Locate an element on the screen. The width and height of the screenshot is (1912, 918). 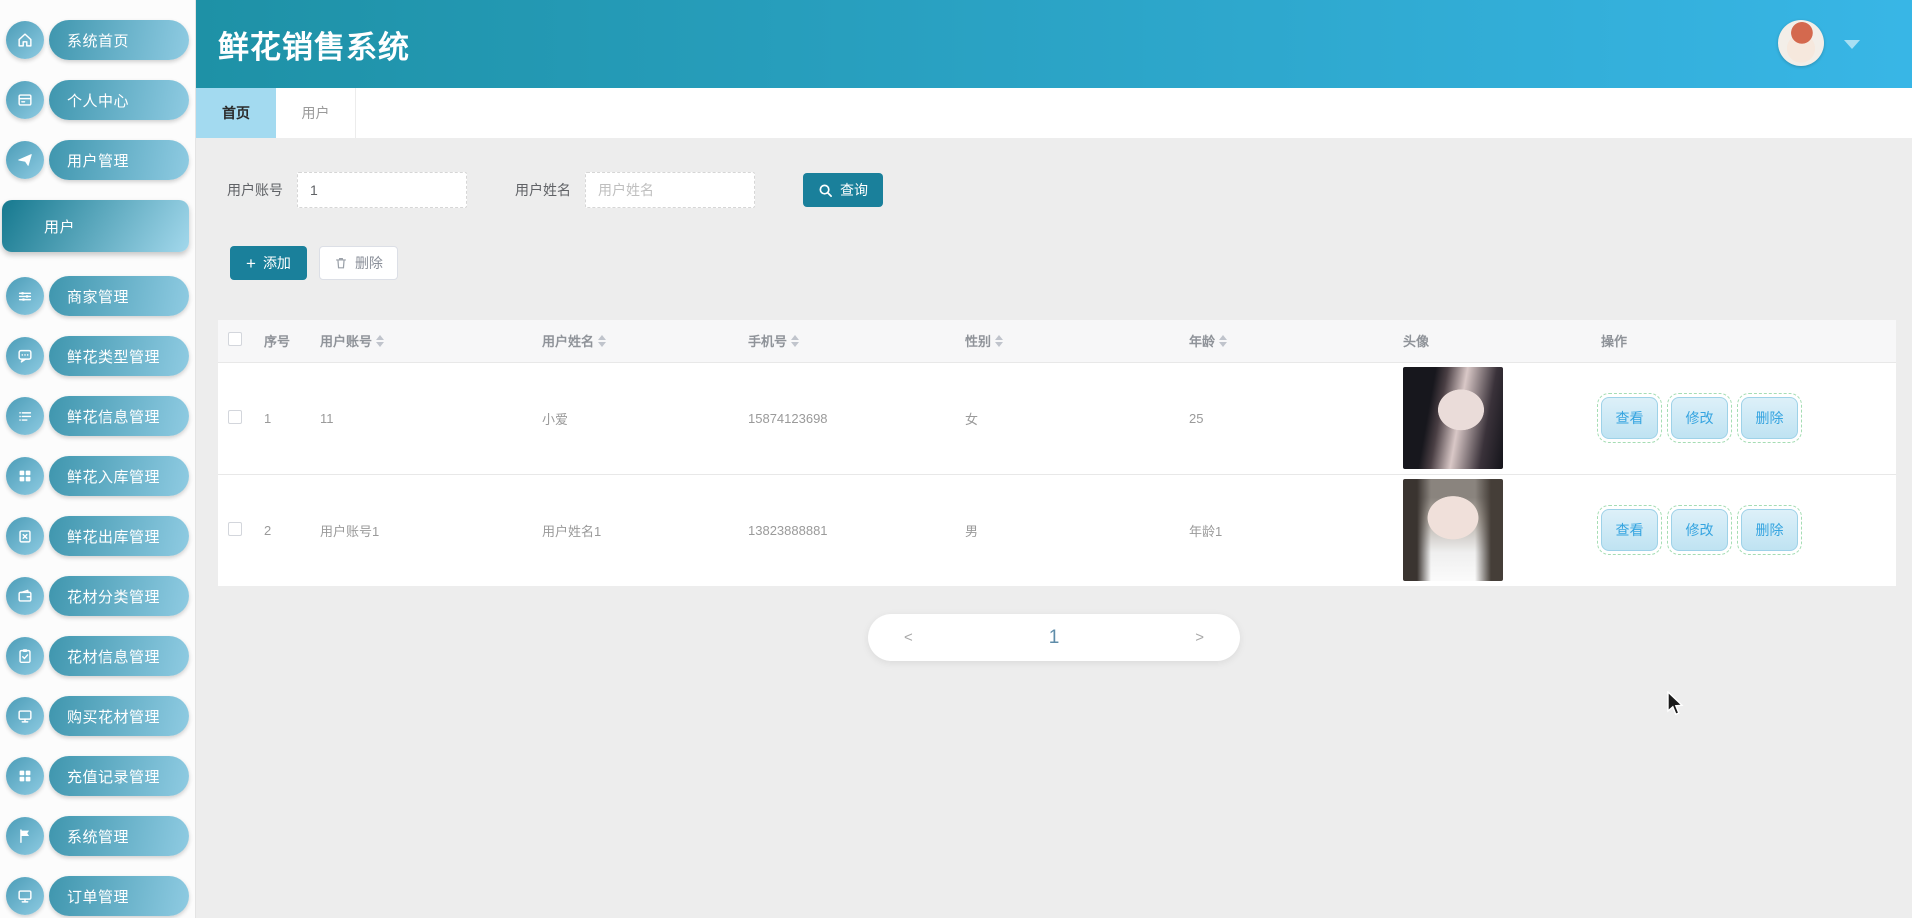
page-title: 鲜花销售系统 is located at coordinates (314, 47).